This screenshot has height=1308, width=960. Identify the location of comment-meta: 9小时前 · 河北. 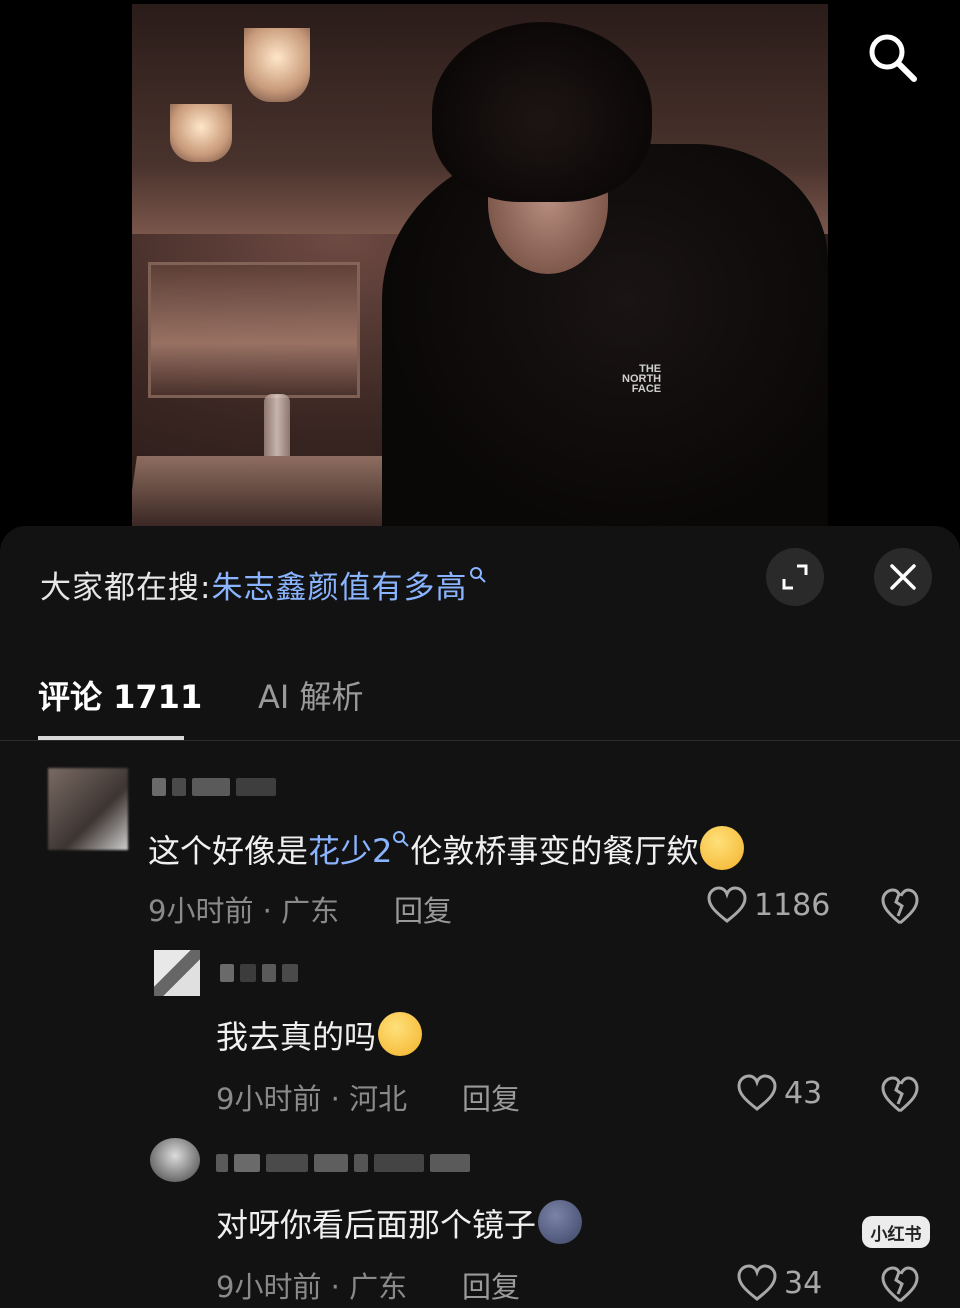
(312, 1099).